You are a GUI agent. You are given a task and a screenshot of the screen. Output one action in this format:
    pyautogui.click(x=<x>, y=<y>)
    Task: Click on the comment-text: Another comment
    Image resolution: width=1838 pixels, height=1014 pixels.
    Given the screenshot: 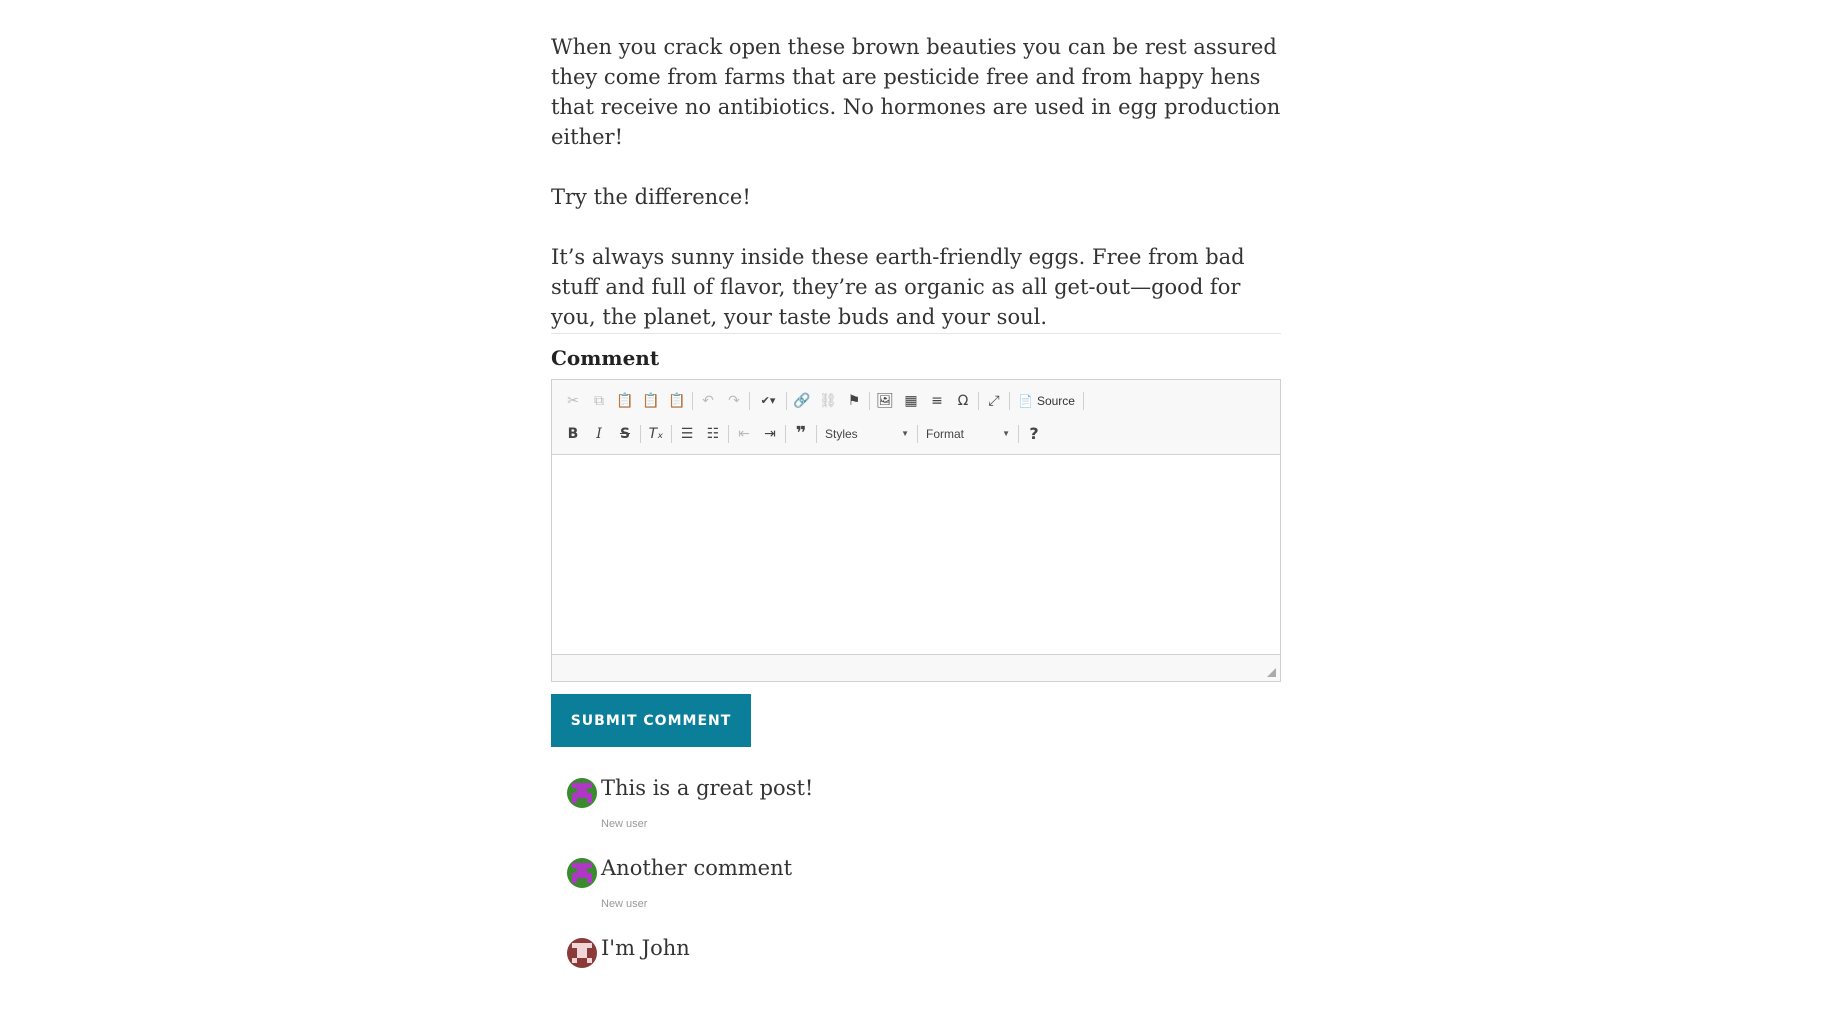 What is the action you would take?
    pyautogui.click(x=697, y=868)
    